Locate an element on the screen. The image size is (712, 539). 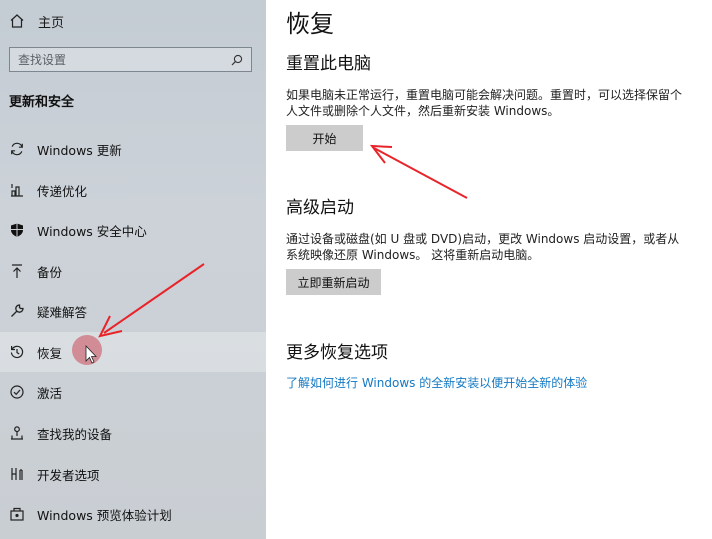
sidebar-item-delivery-optimization: 传递优化 is located at coordinates (133, 190).